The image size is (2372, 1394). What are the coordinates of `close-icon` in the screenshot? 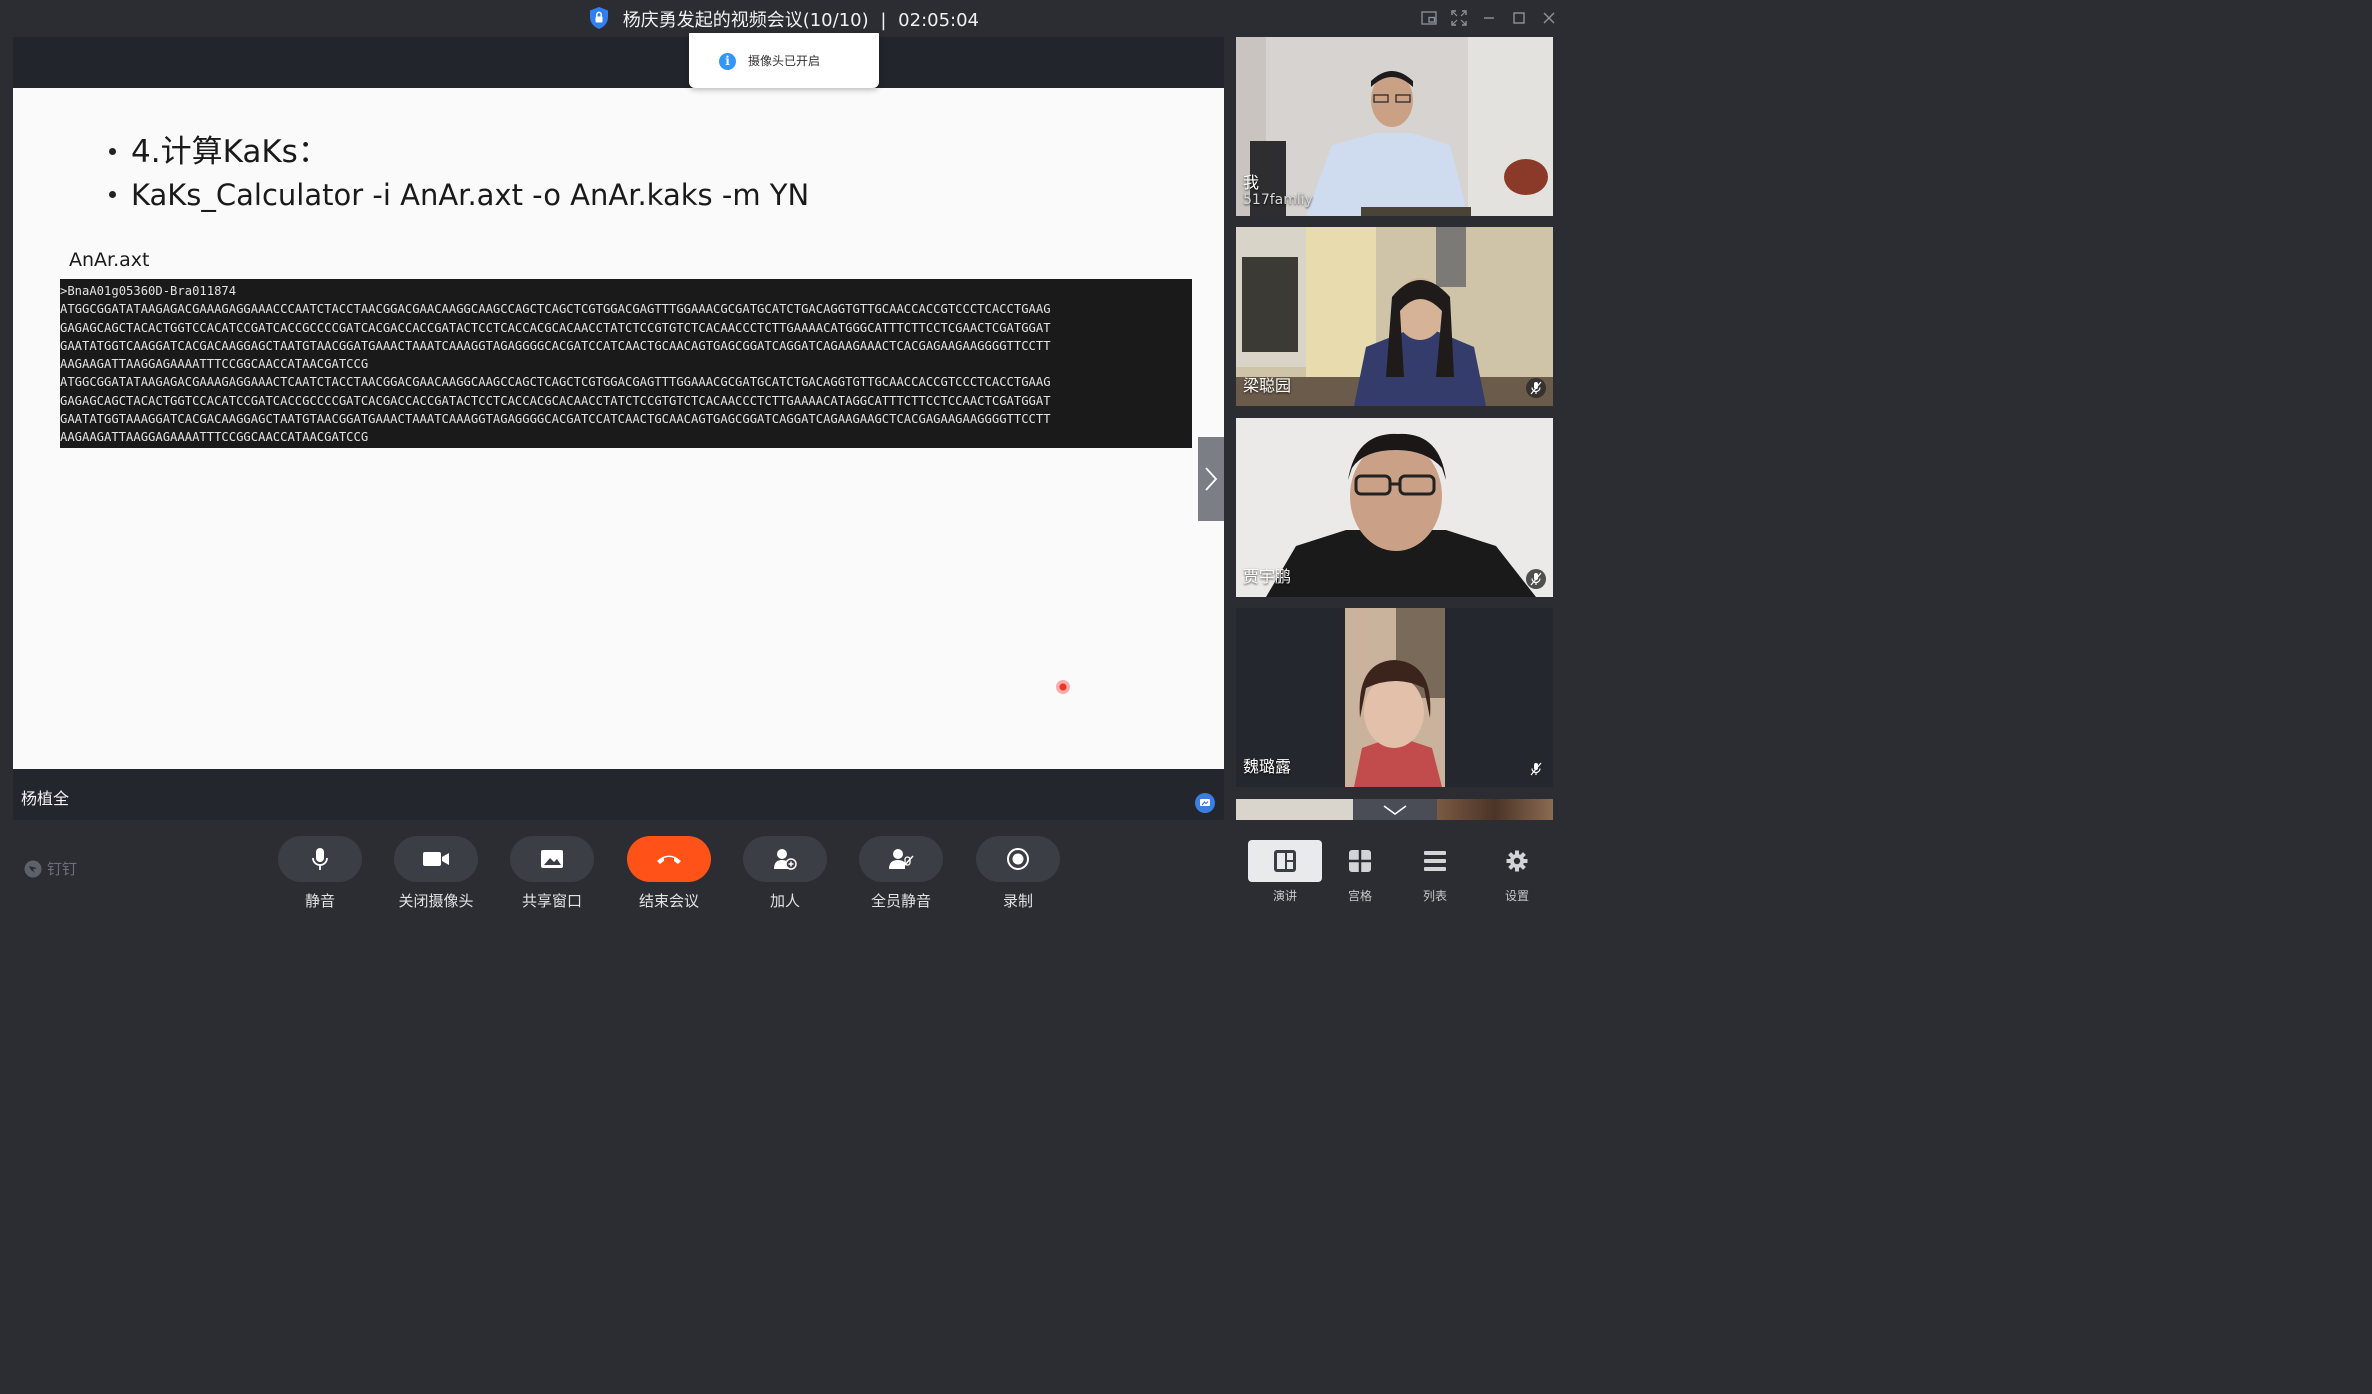 It's located at (1549, 18).